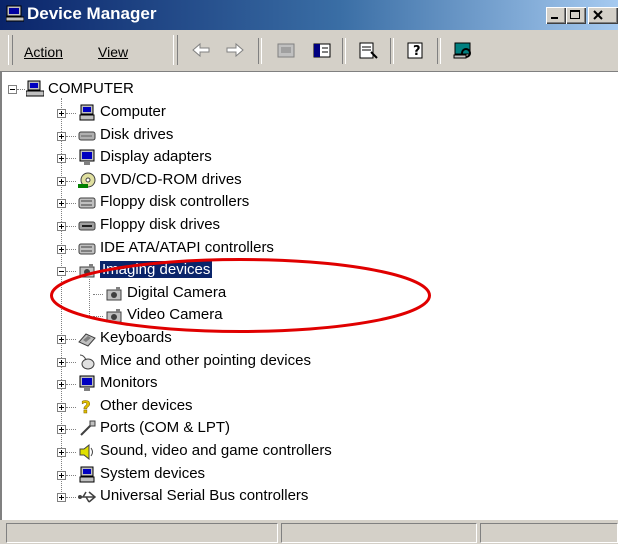  I want to click on window-title: Device Manager, so click(92, 13).